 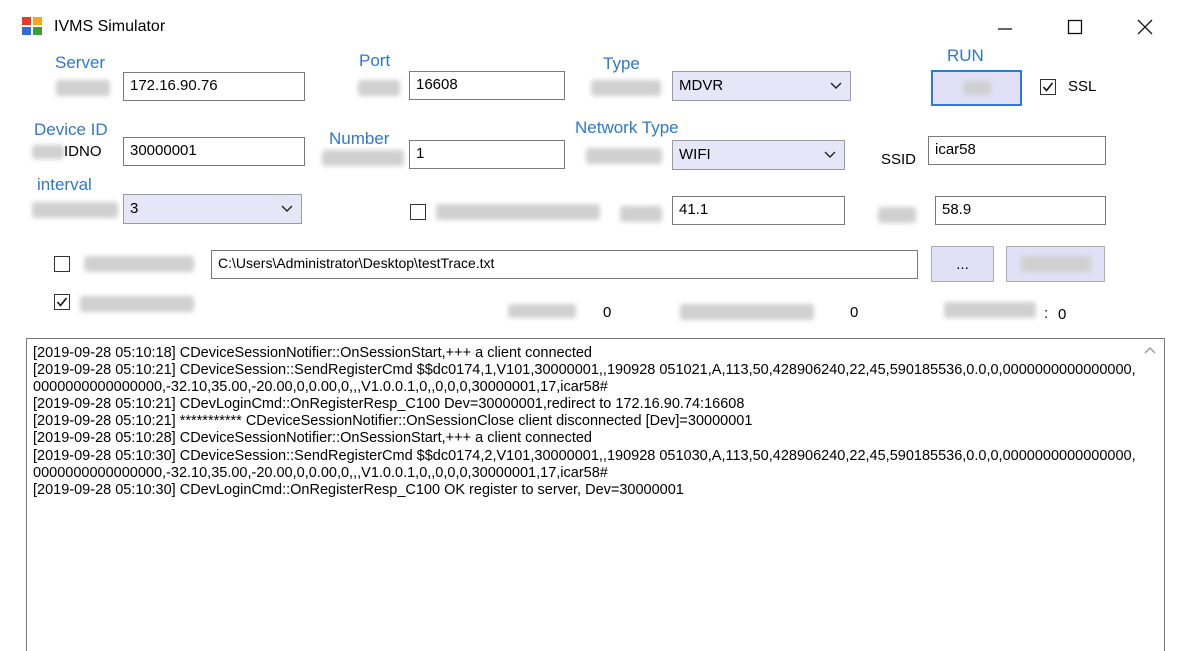 What do you see at coordinates (899, 159) in the screenshot?
I see `ssid-label: SSID` at bounding box center [899, 159].